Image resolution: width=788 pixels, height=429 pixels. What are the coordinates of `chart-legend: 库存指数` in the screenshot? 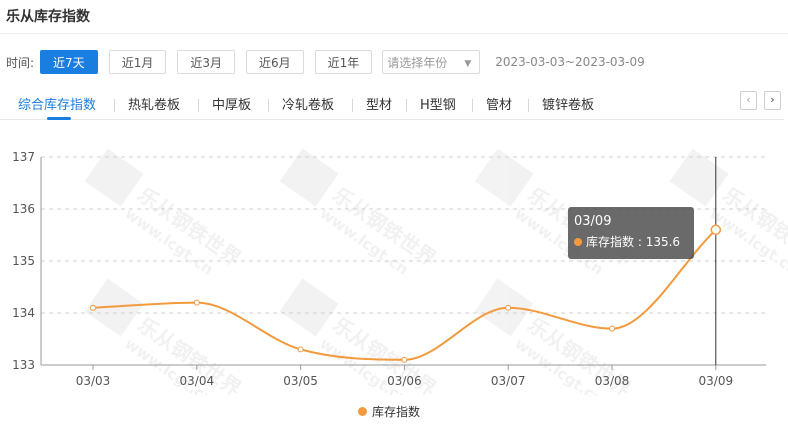 It's located at (389, 411).